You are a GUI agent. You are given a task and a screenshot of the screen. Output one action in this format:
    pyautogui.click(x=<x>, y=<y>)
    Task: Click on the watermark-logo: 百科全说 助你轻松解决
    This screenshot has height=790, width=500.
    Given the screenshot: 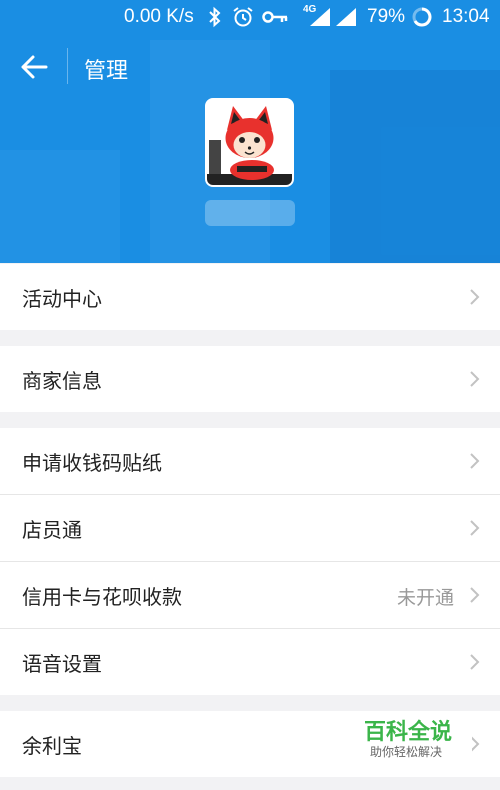 What is the action you would take?
    pyautogui.click(x=412, y=740)
    